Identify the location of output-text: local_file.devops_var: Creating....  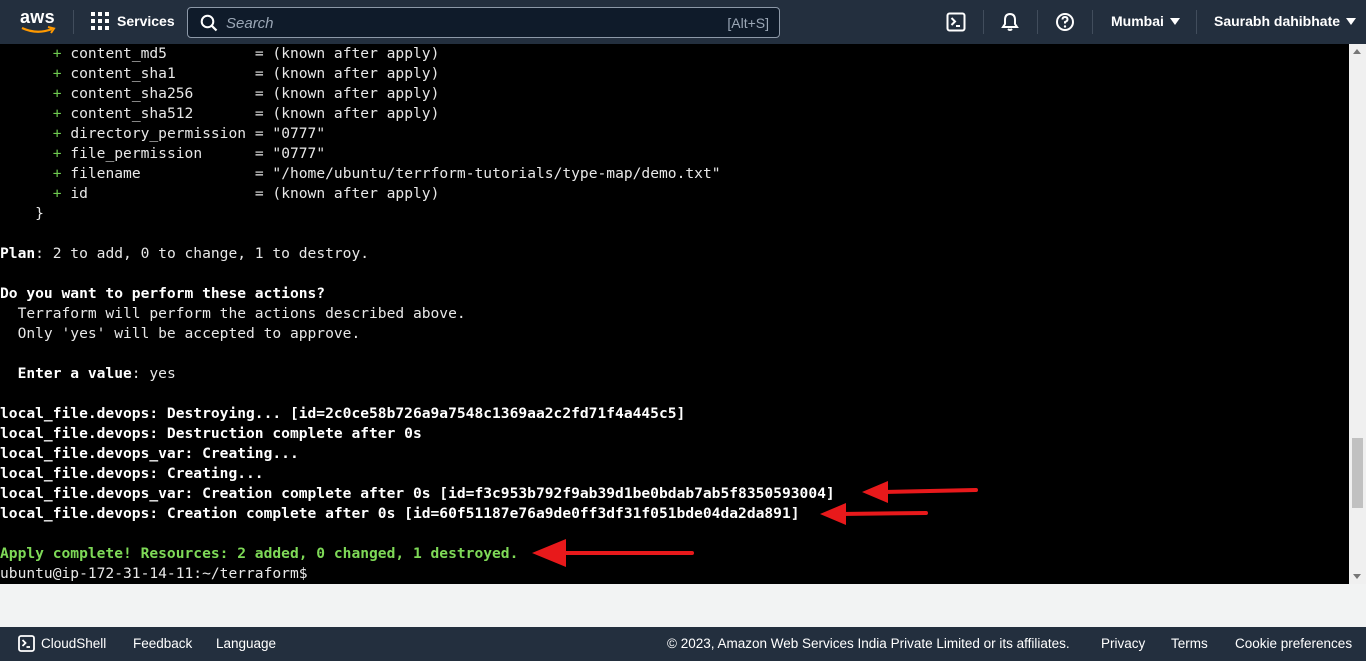
(149, 453).